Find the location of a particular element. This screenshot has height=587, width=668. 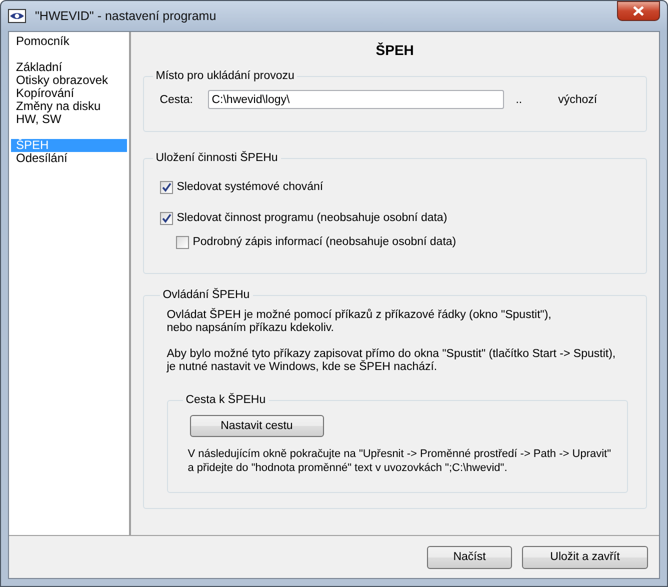

group-title: Cesta k ŠPEHu is located at coordinates (225, 400).